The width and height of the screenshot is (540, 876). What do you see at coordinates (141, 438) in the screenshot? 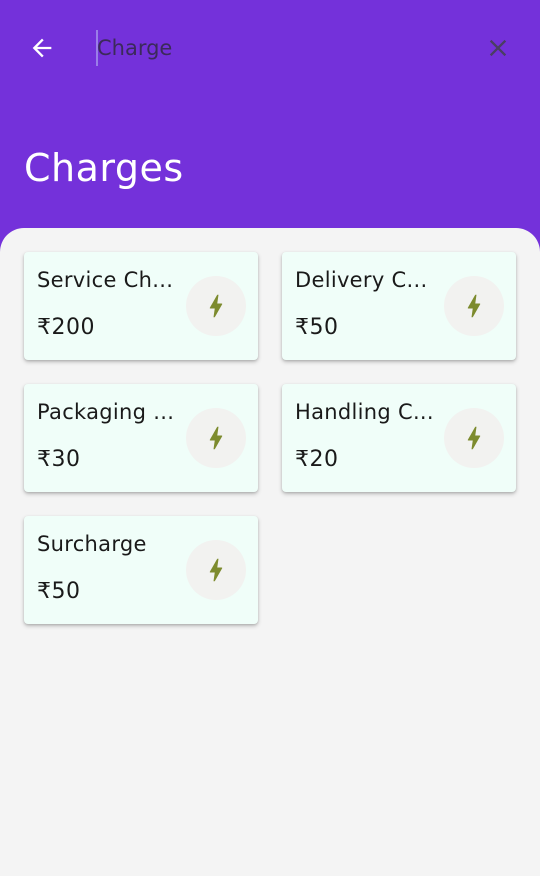
I see `charge-card: Packaging ... ₹30` at bounding box center [141, 438].